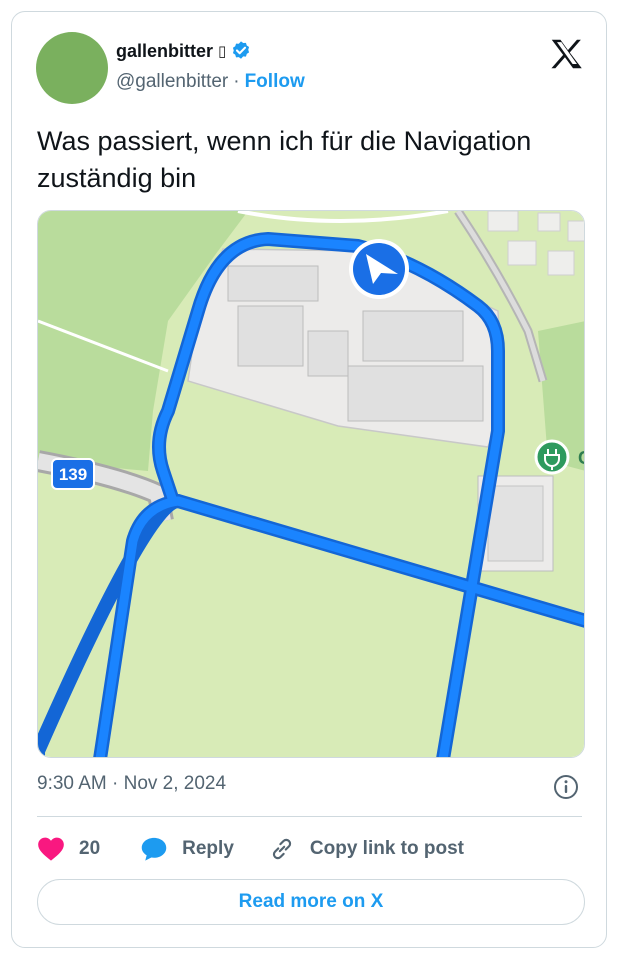 Image resolution: width=620 pixels, height=961 pixels. Describe the element at coordinates (275, 81) in the screenshot. I see `follow-link: Follow` at that location.